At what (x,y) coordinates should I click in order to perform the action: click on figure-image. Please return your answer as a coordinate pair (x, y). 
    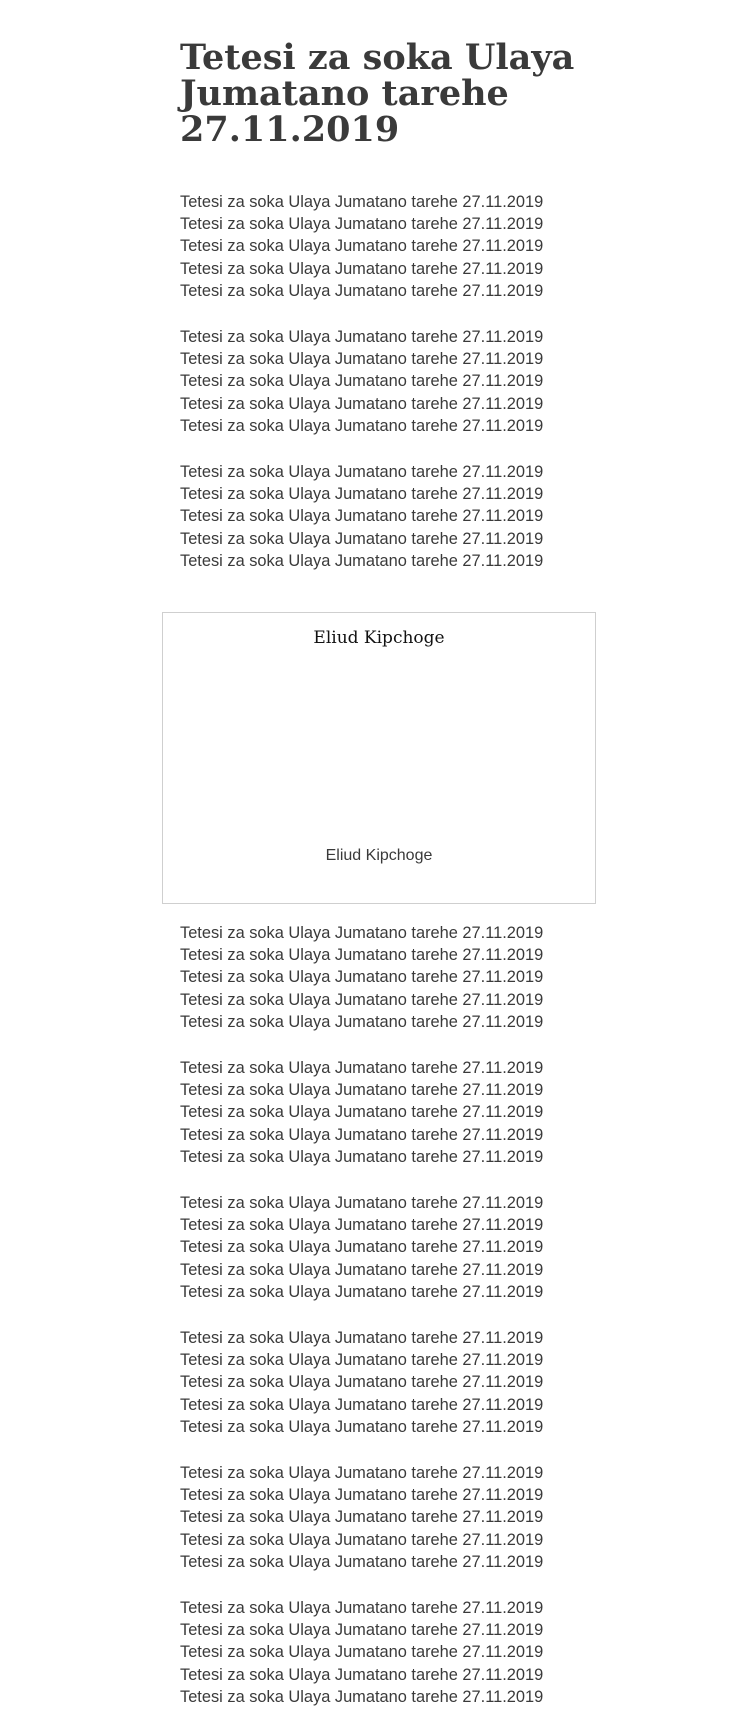
    Looking at the image, I should click on (379, 749).